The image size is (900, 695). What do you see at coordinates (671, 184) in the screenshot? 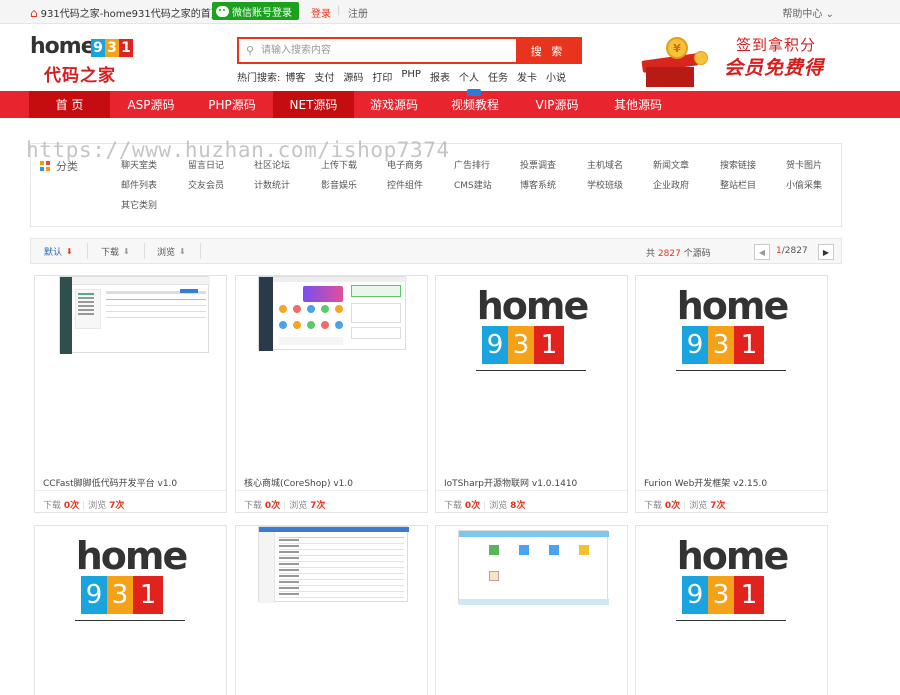
I see `category-item: 企业政府` at bounding box center [671, 184].